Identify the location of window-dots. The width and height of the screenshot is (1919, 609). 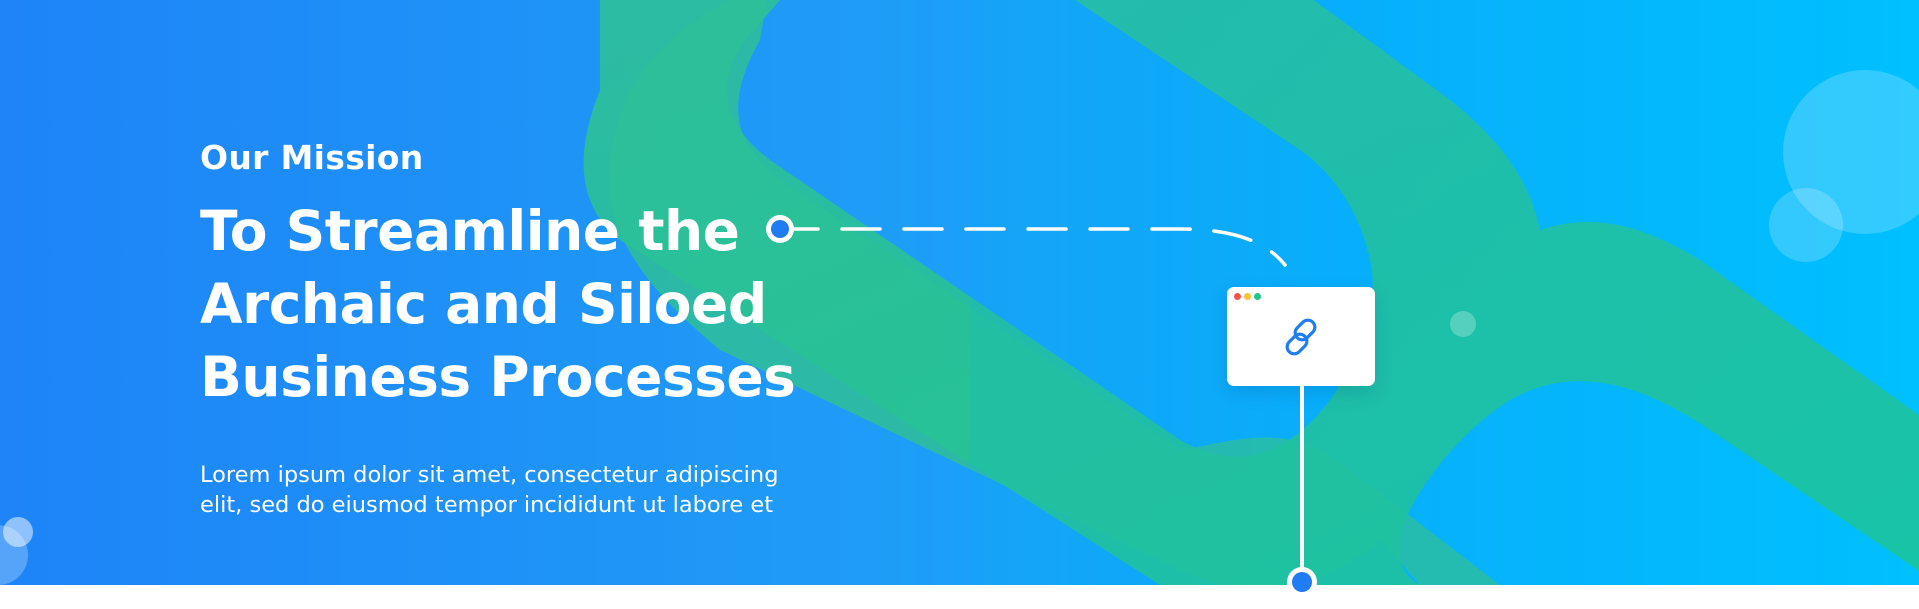
(1247, 296).